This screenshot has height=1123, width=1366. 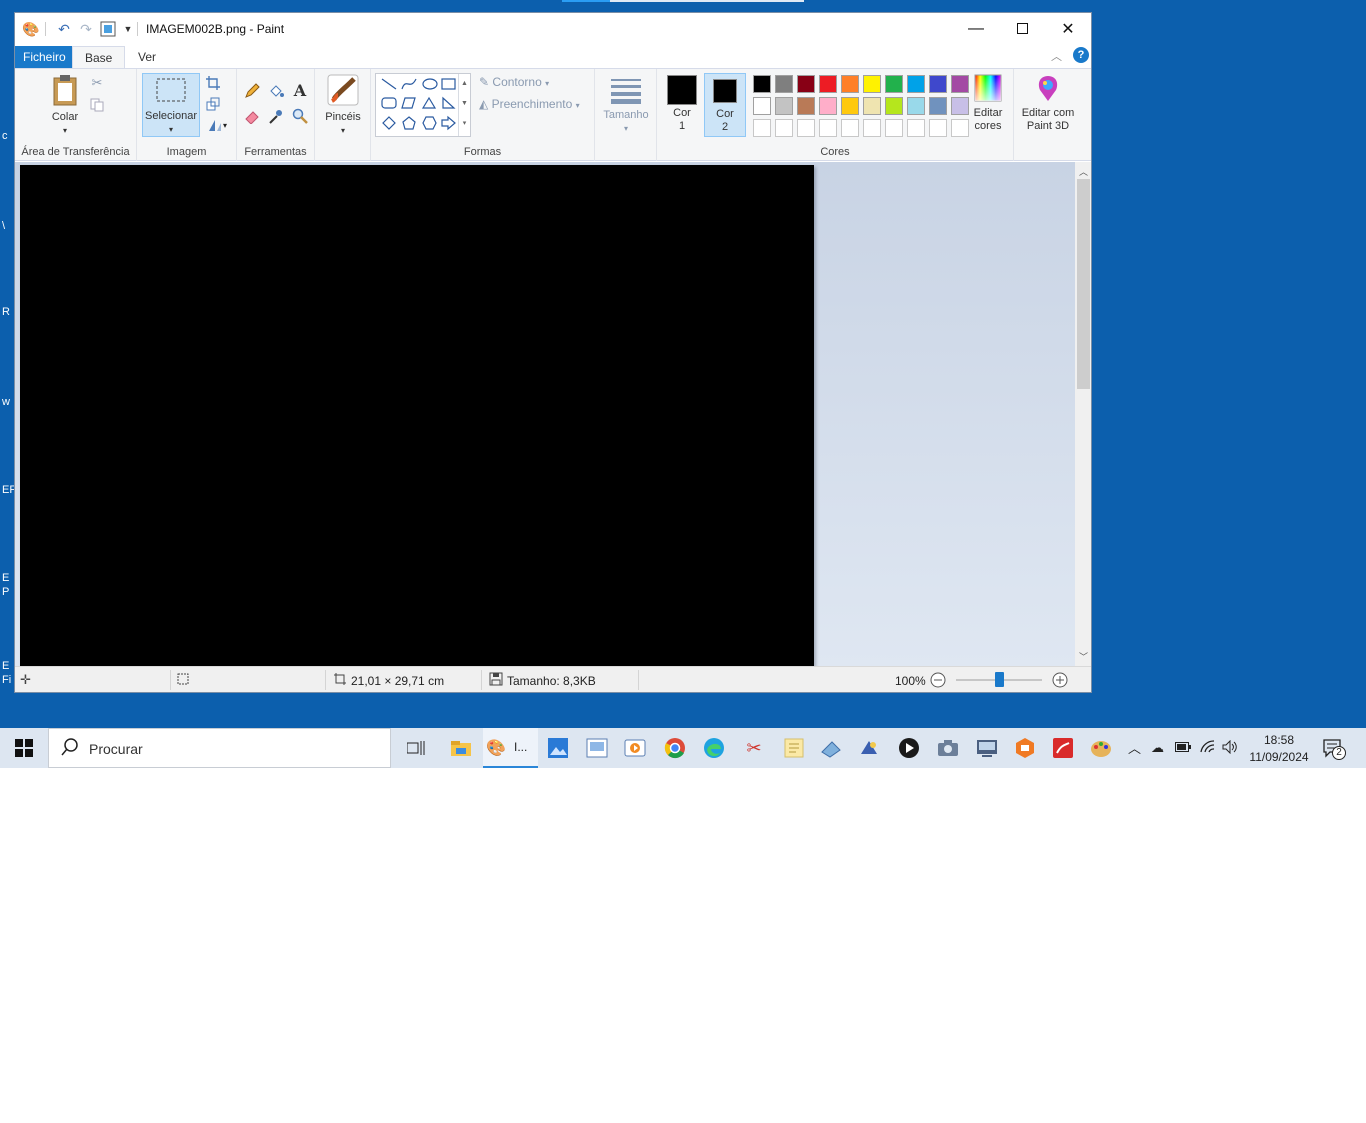 I want to click on pdf-reader-icon, so click(x=1063, y=748).